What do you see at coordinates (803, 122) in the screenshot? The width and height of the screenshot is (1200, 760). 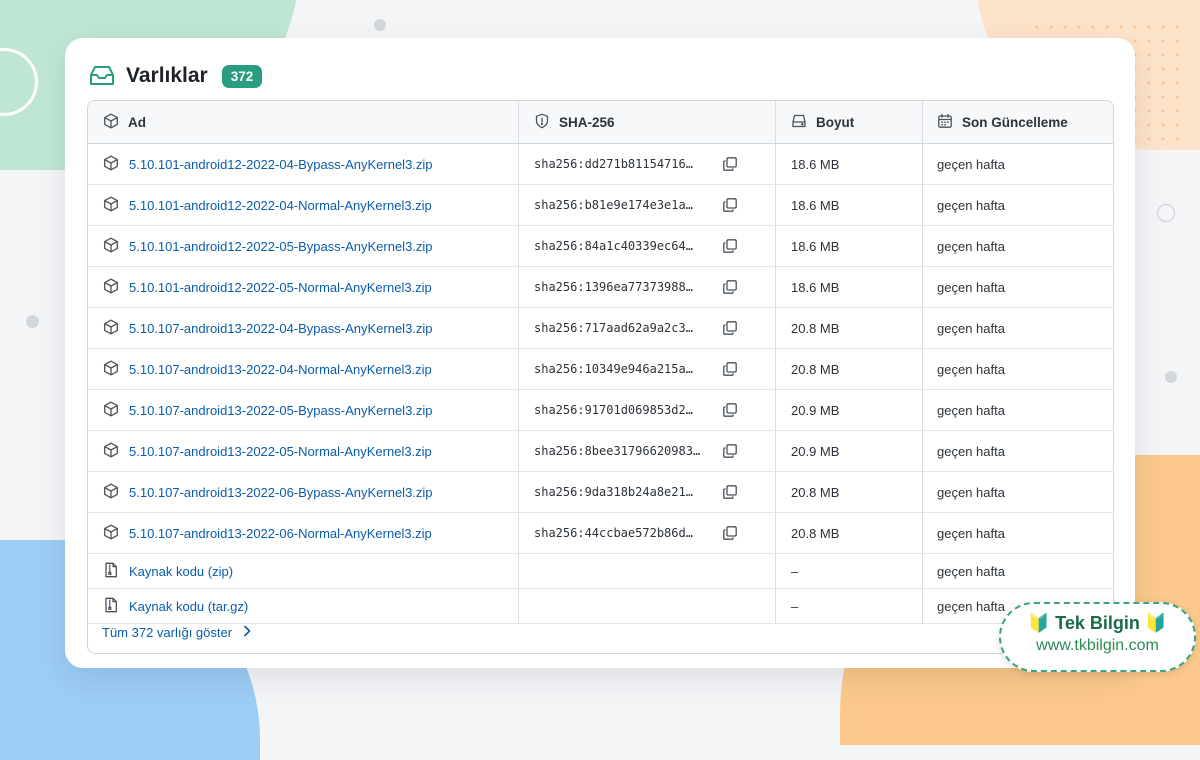 I see `hard-drive-icon` at bounding box center [803, 122].